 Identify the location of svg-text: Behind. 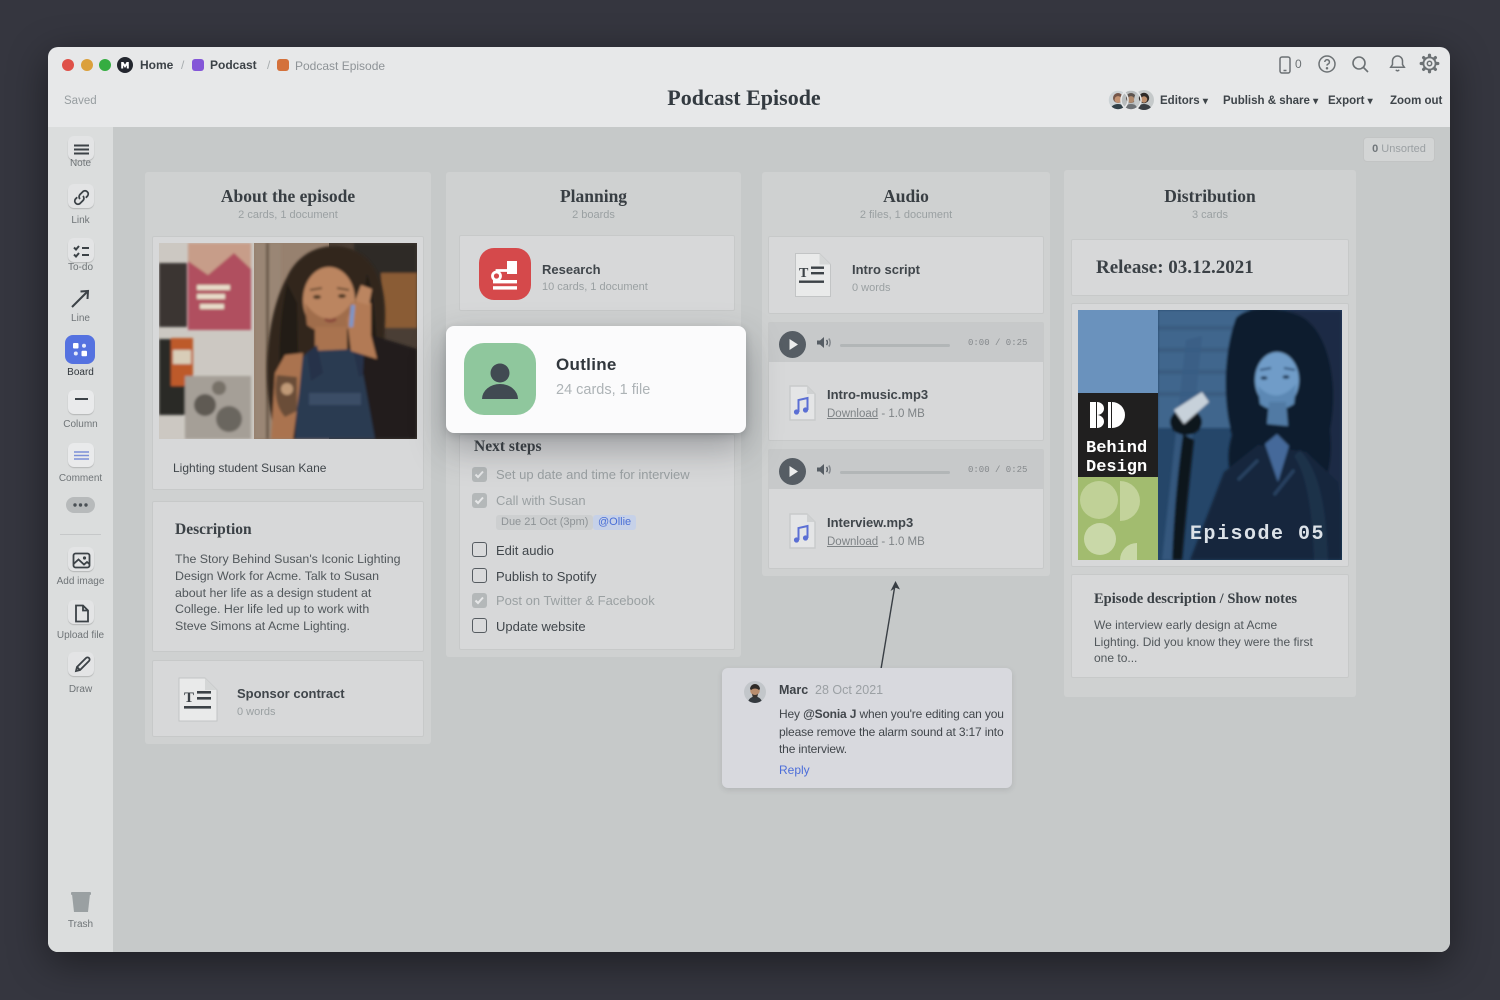
(1116, 448).